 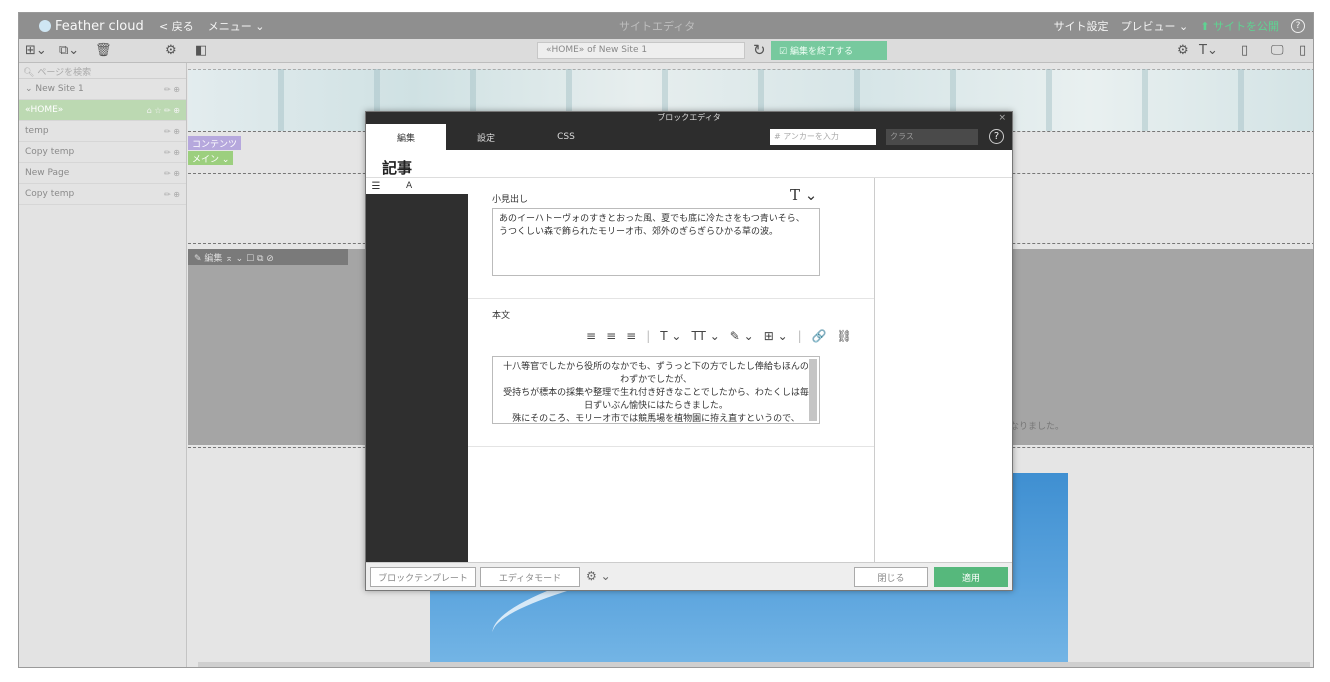 What do you see at coordinates (69, 50) in the screenshot?
I see `copy-page-icon: ⧉⌄` at bounding box center [69, 50].